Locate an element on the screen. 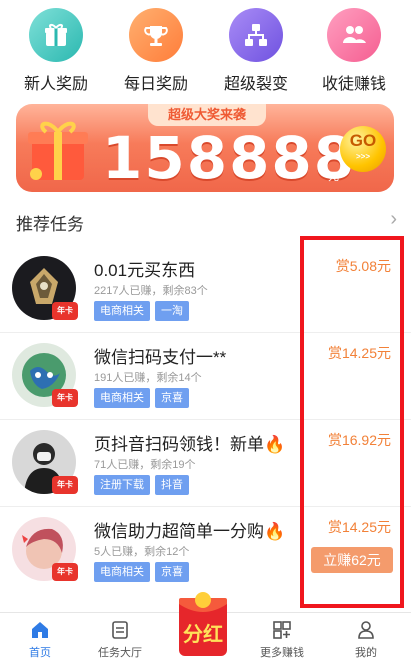  chevron-right-icon: › is located at coordinates (393, 219).